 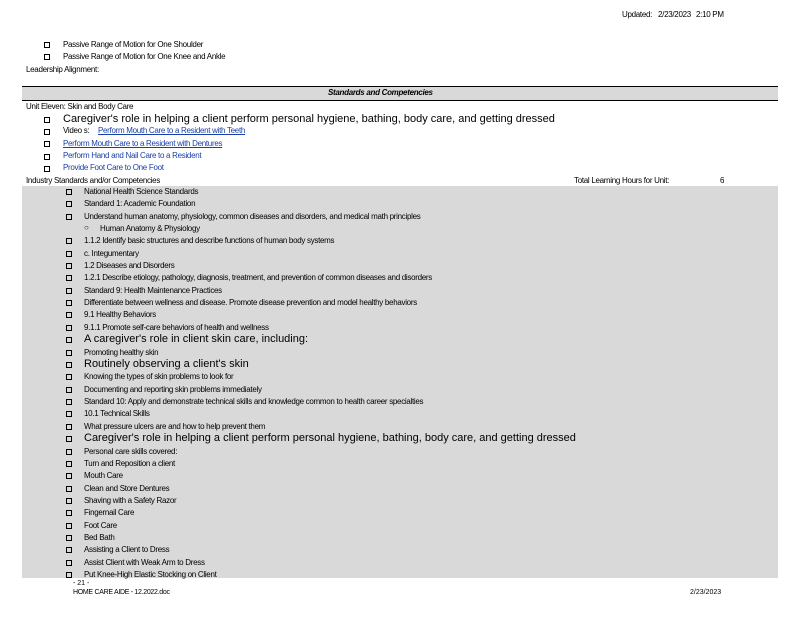 What do you see at coordinates (100, 525) in the screenshot?
I see `list-item: Foot Care` at bounding box center [100, 525].